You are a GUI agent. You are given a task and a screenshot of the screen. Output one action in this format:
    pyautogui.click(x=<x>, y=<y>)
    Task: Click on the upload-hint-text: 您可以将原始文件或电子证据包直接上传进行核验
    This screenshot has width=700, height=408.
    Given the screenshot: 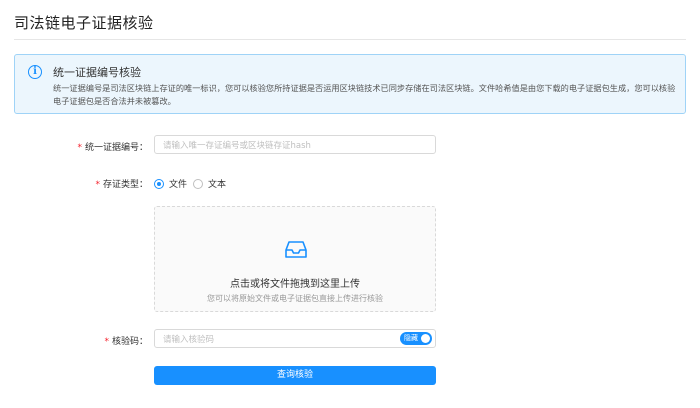 What is the action you would take?
    pyautogui.click(x=295, y=298)
    